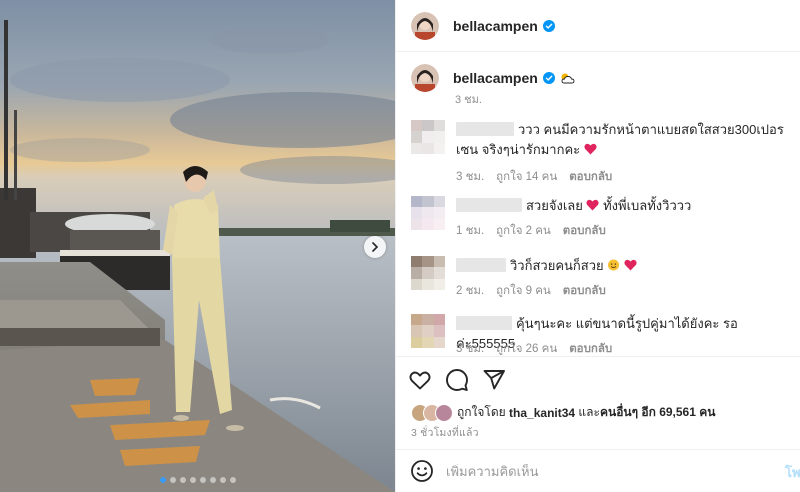 This screenshot has width=800, height=492. What do you see at coordinates (197, 480) in the screenshot?
I see `carousel-indicator` at bounding box center [197, 480].